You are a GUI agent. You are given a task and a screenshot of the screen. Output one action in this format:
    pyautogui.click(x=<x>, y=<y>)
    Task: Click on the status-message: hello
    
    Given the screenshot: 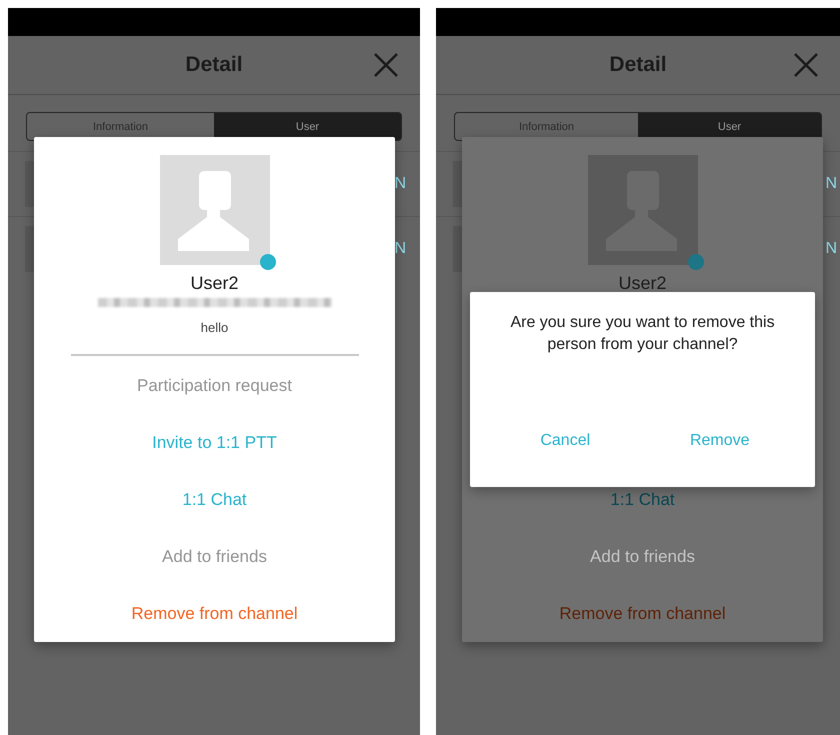 What is the action you would take?
    pyautogui.click(x=214, y=328)
    